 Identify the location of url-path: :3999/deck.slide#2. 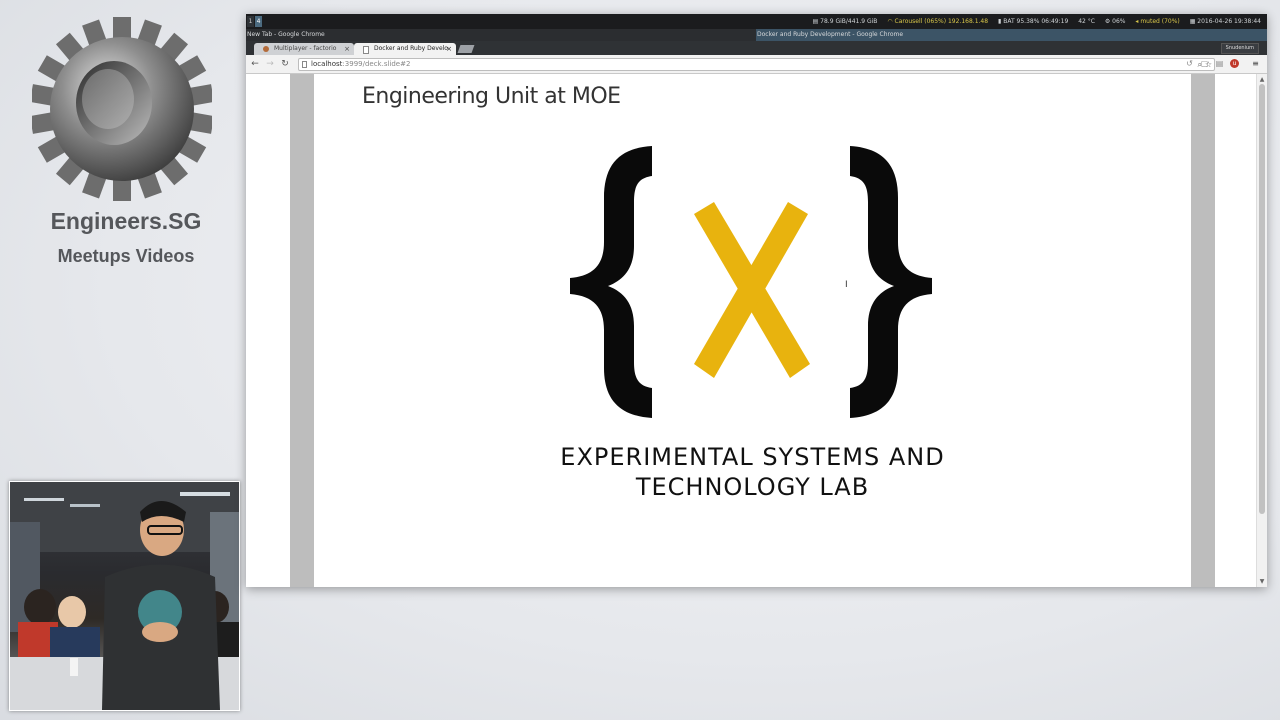
(376, 64).